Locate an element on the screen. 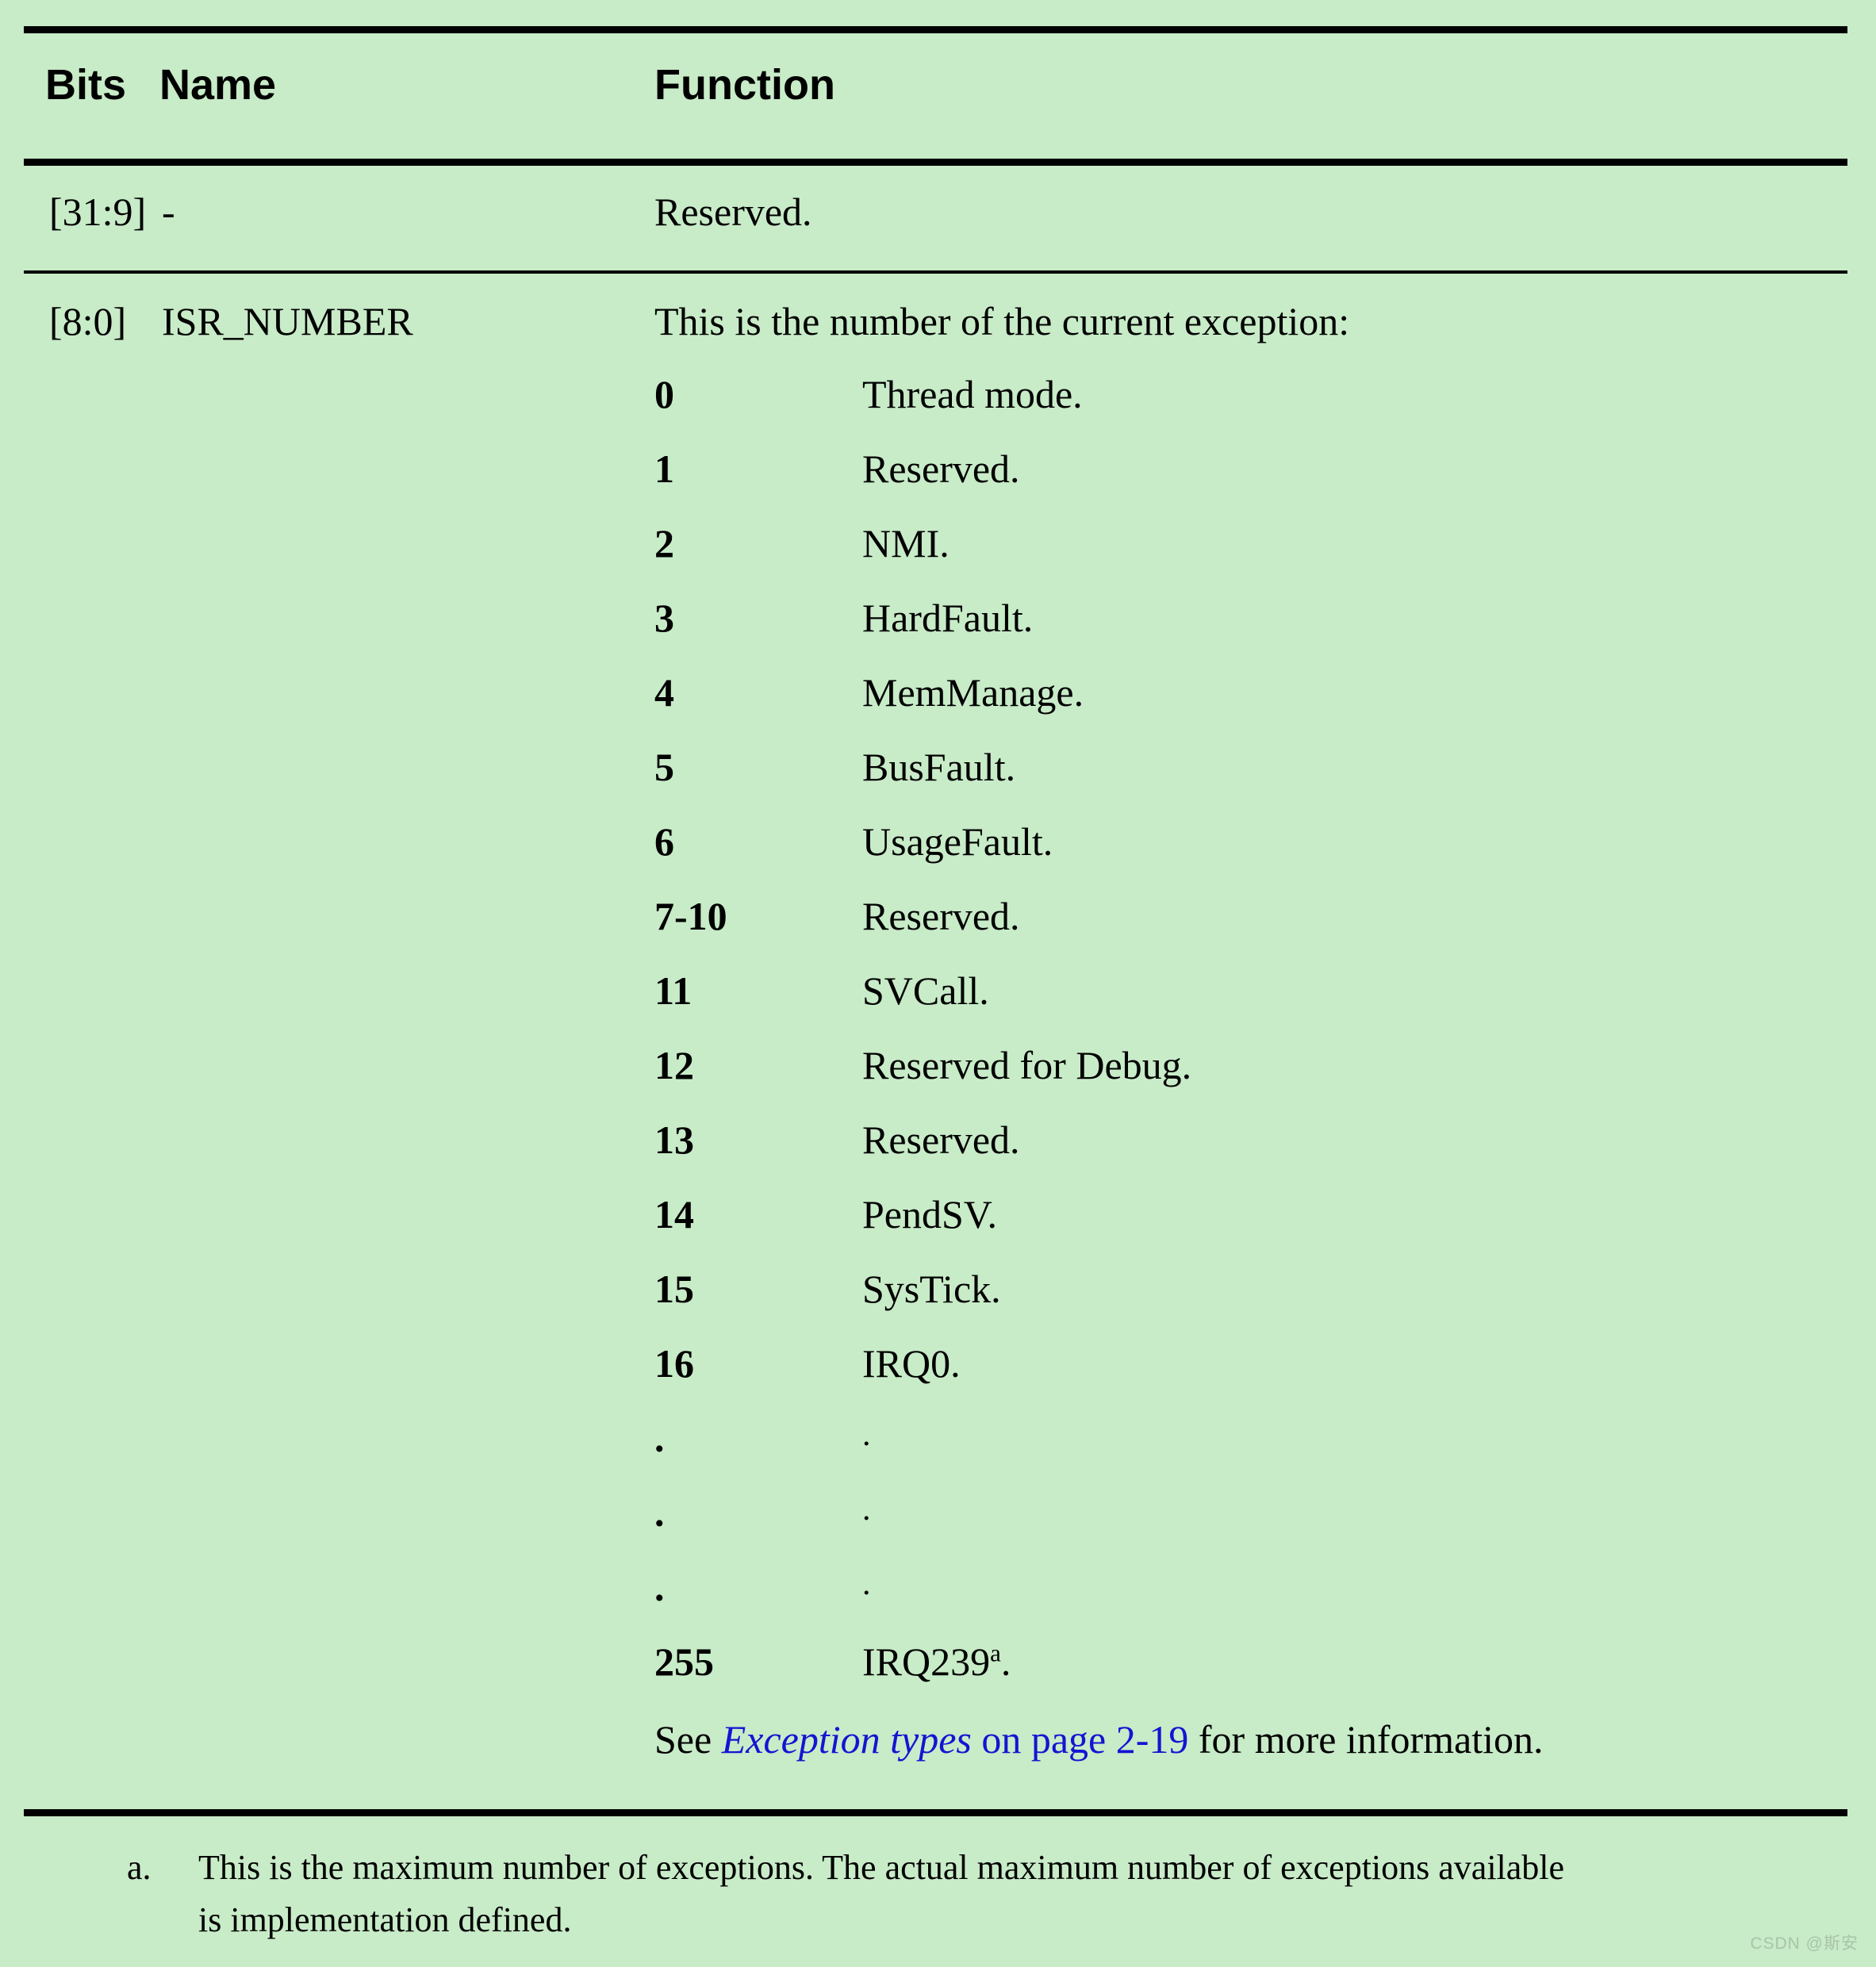 The height and width of the screenshot is (1967, 1876). exception-description: IRQ239a. is located at coordinates (937, 1661).